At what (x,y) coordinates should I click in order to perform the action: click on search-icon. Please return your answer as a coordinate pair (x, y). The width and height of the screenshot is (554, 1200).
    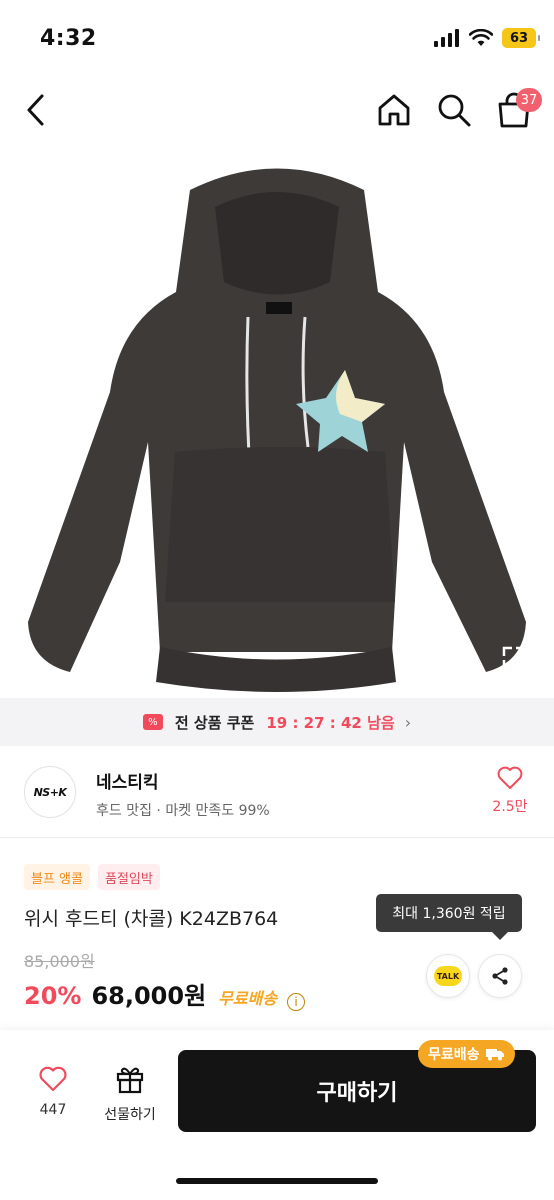
    Looking at the image, I should click on (454, 110).